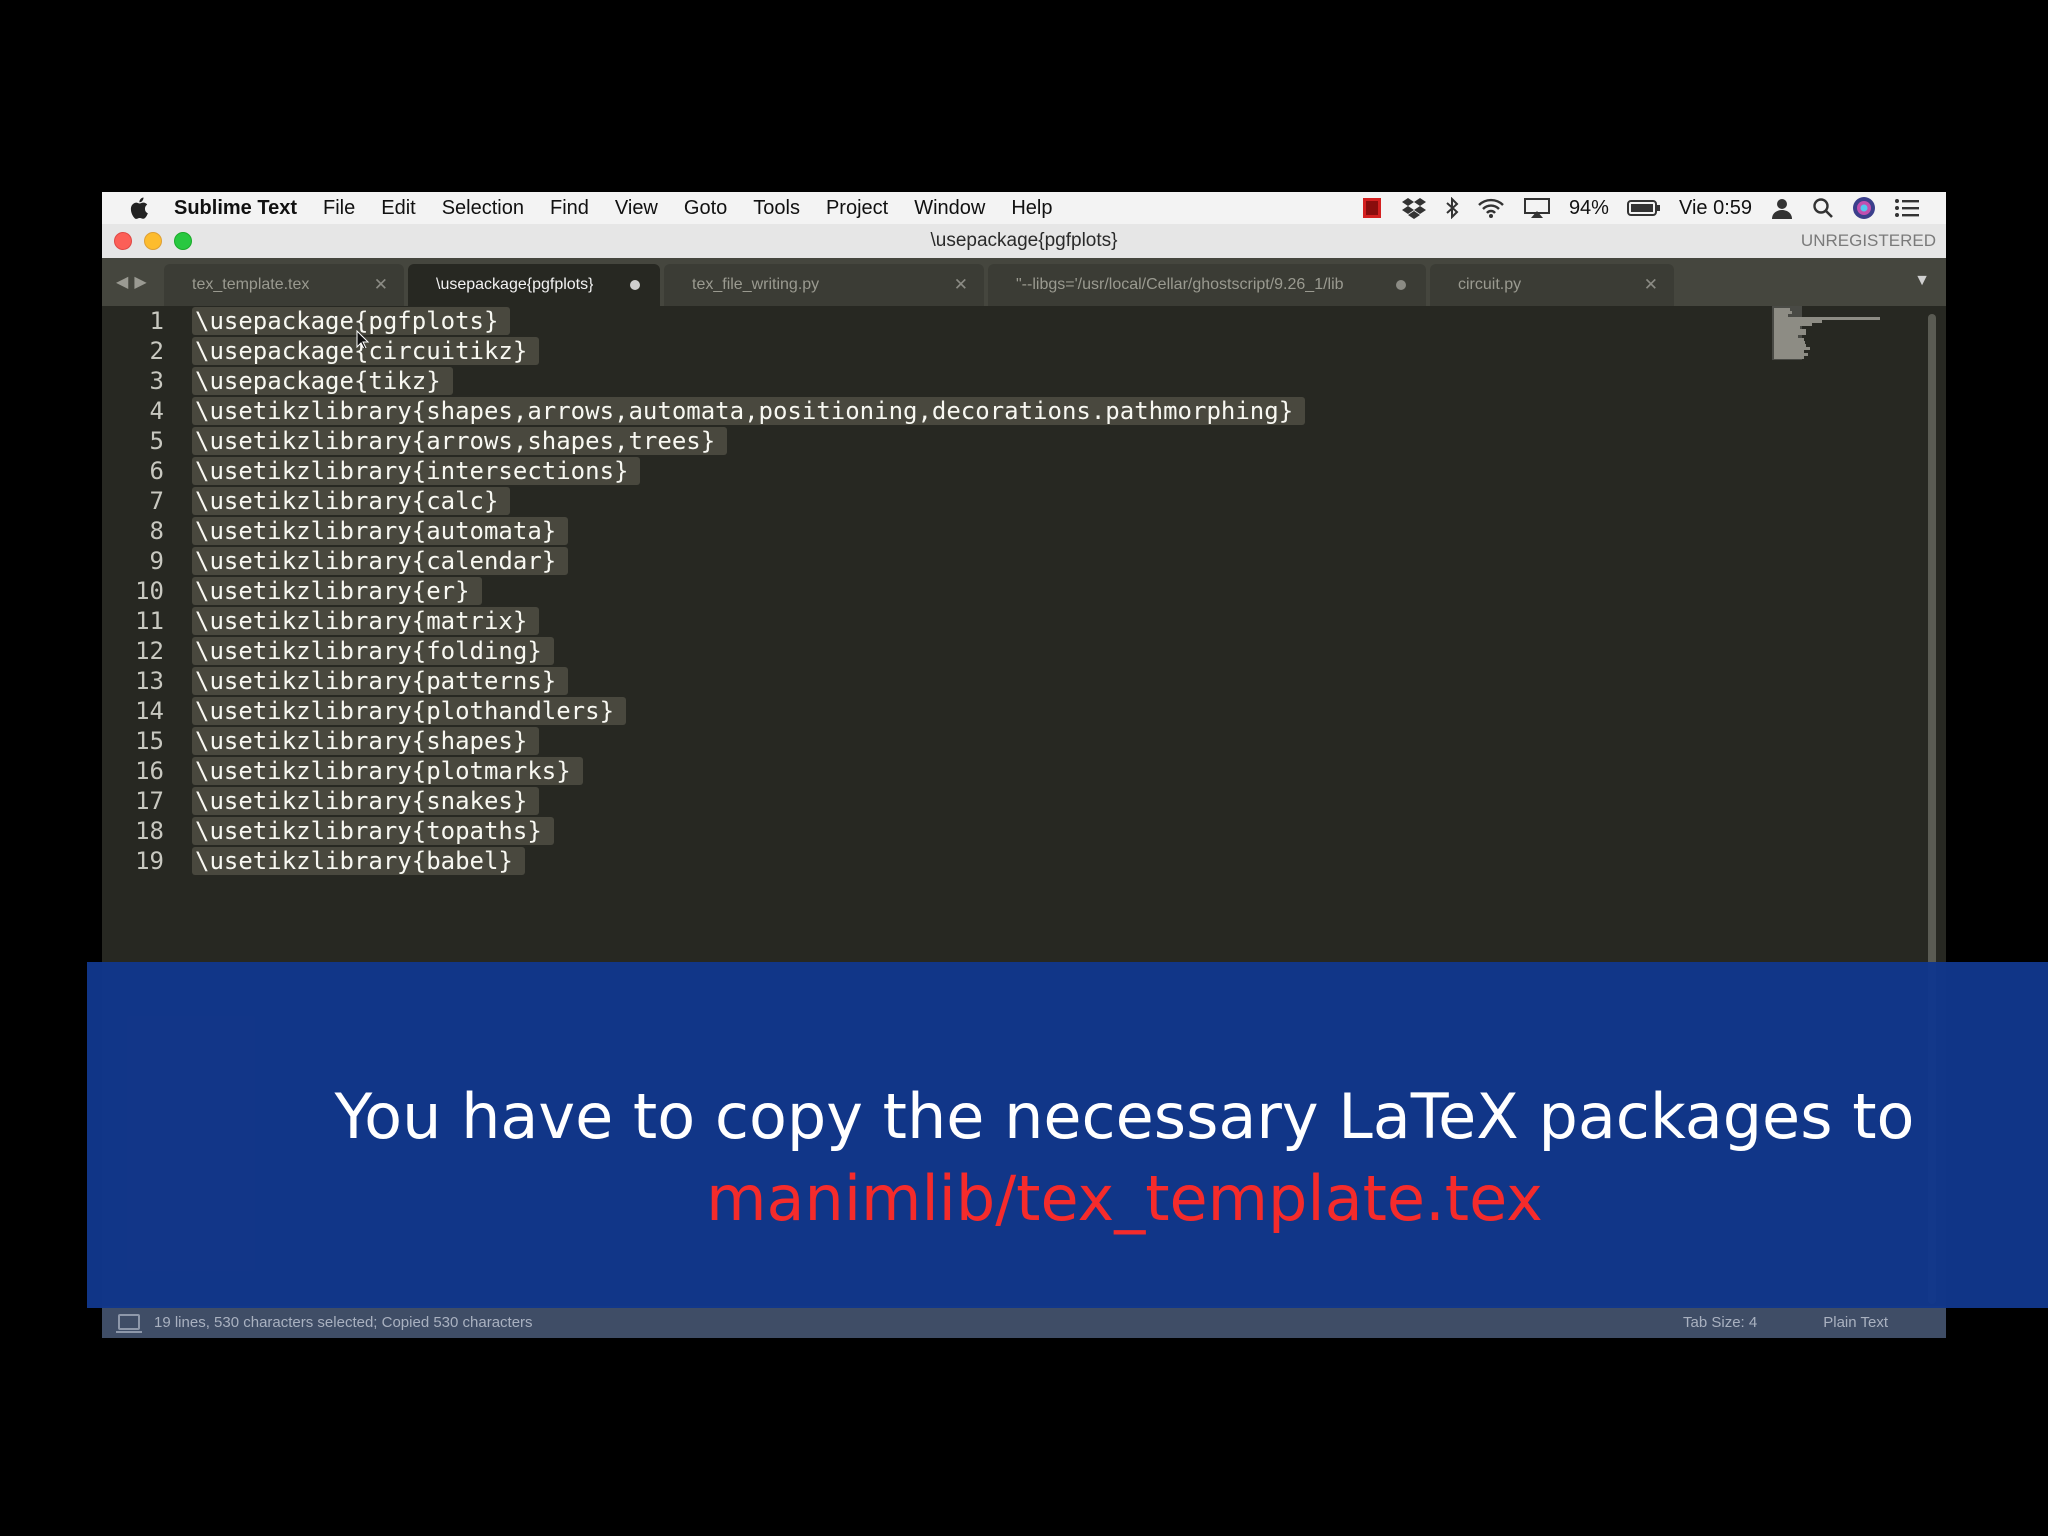 This screenshot has width=2048, height=1536. What do you see at coordinates (1864, 208) in the screenshot?
I see `siri-icon` at bounding box center [1864, 208].